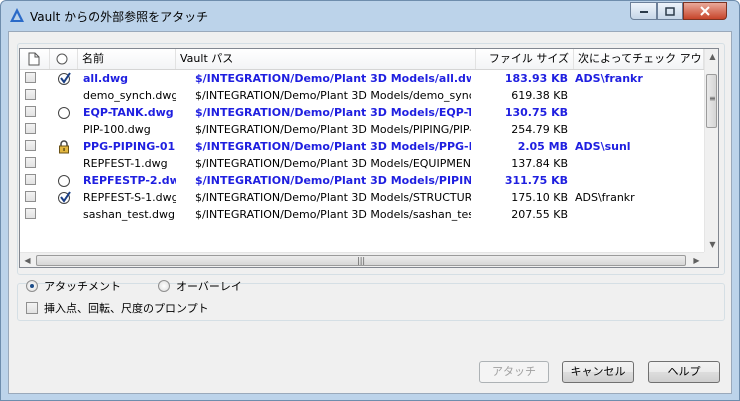 The height and width of the screenshot is (401, 740). I want to click on close-icon, so click(705, 11).